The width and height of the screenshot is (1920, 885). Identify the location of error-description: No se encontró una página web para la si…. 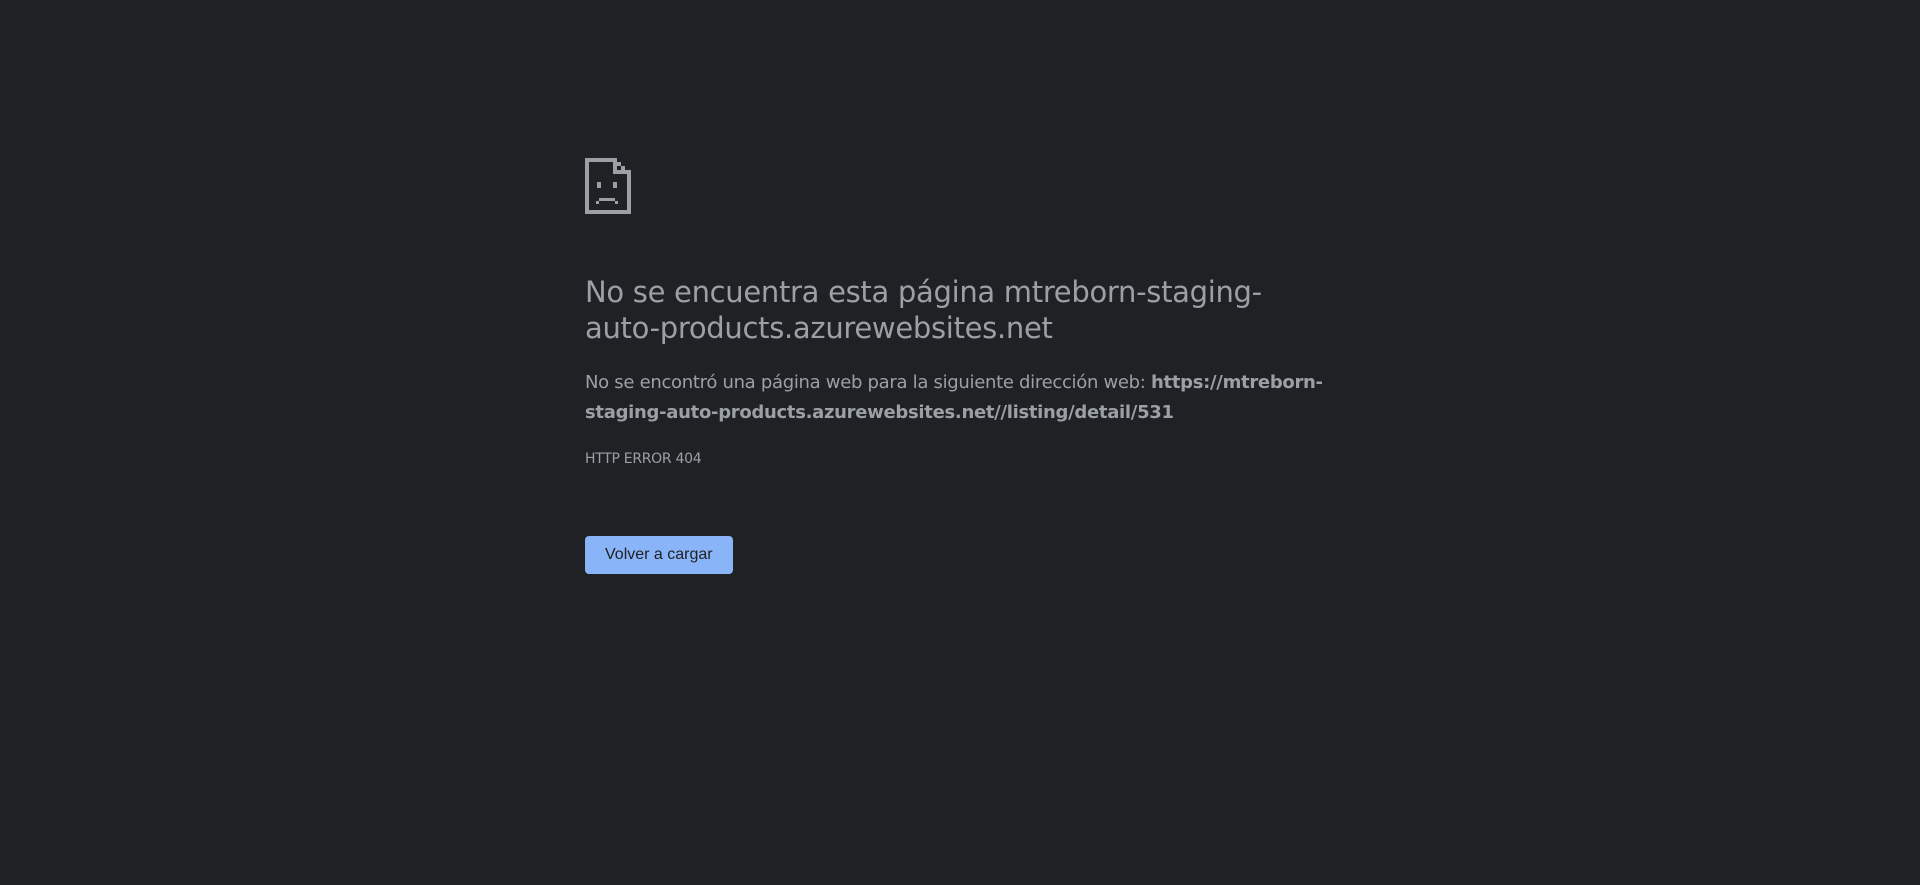
(955, 398).